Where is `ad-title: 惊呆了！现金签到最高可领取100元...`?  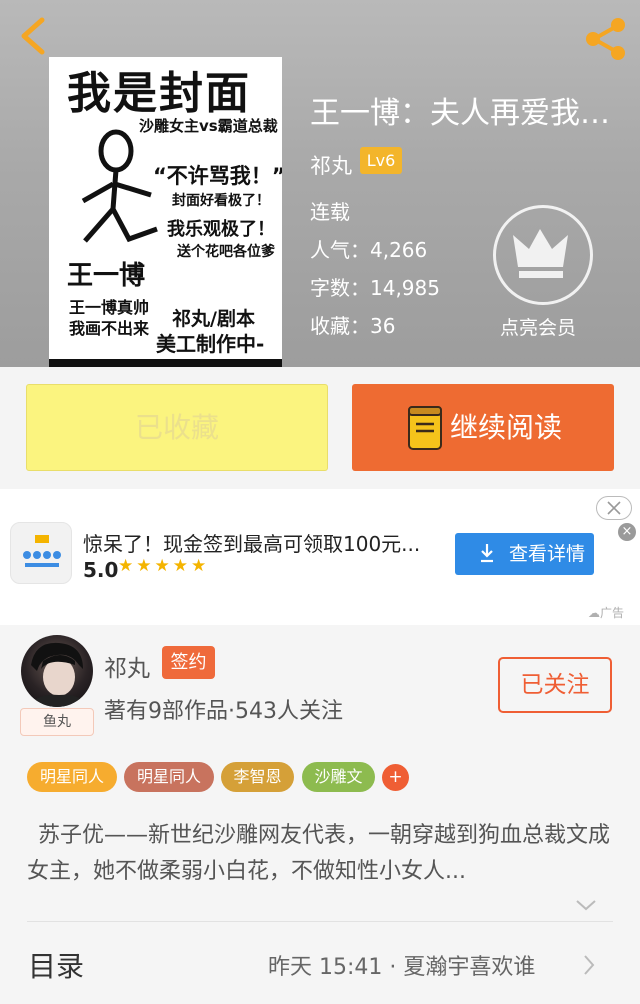 ad-title: 惊呆了！现金签到最高可领取100元... is located at coordinates (252, 544).